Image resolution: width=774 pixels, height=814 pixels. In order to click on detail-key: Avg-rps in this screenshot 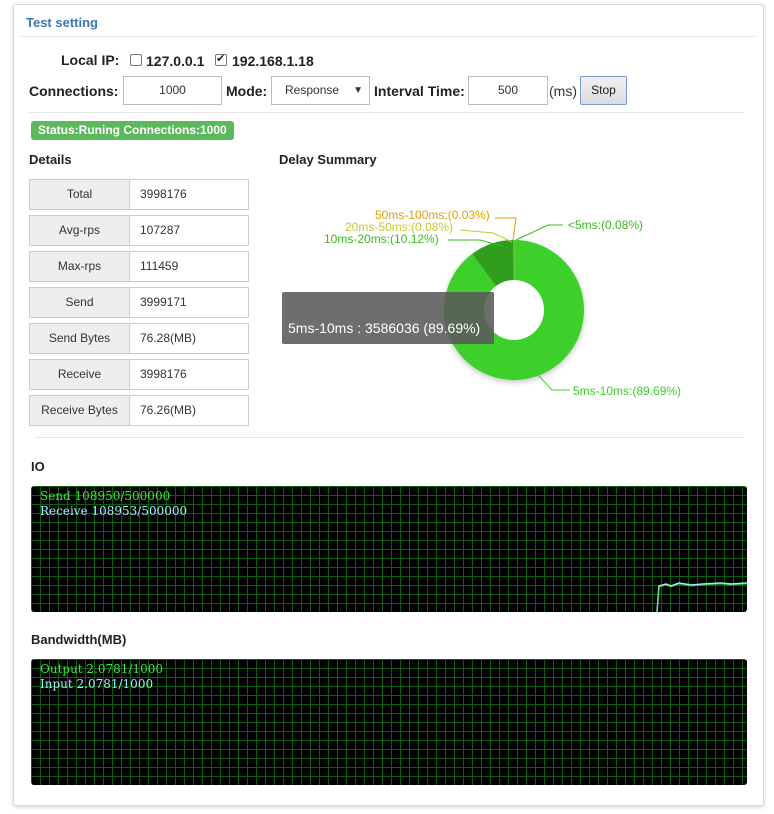, I will do `click(80, 230)`.